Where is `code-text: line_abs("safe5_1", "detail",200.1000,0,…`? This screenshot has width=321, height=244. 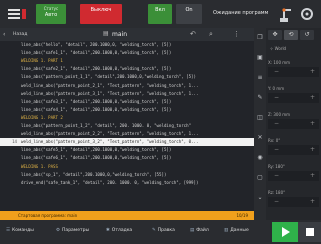 code-text: line_abs("safe5_1", "detail",200.1000,0,… is located at coordinates (96, 150).